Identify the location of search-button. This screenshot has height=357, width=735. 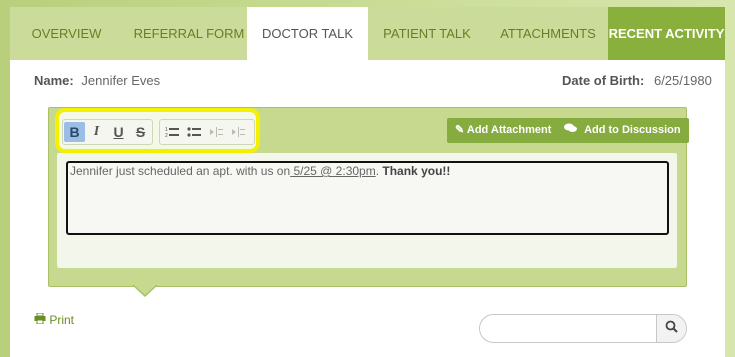
(671, 328).